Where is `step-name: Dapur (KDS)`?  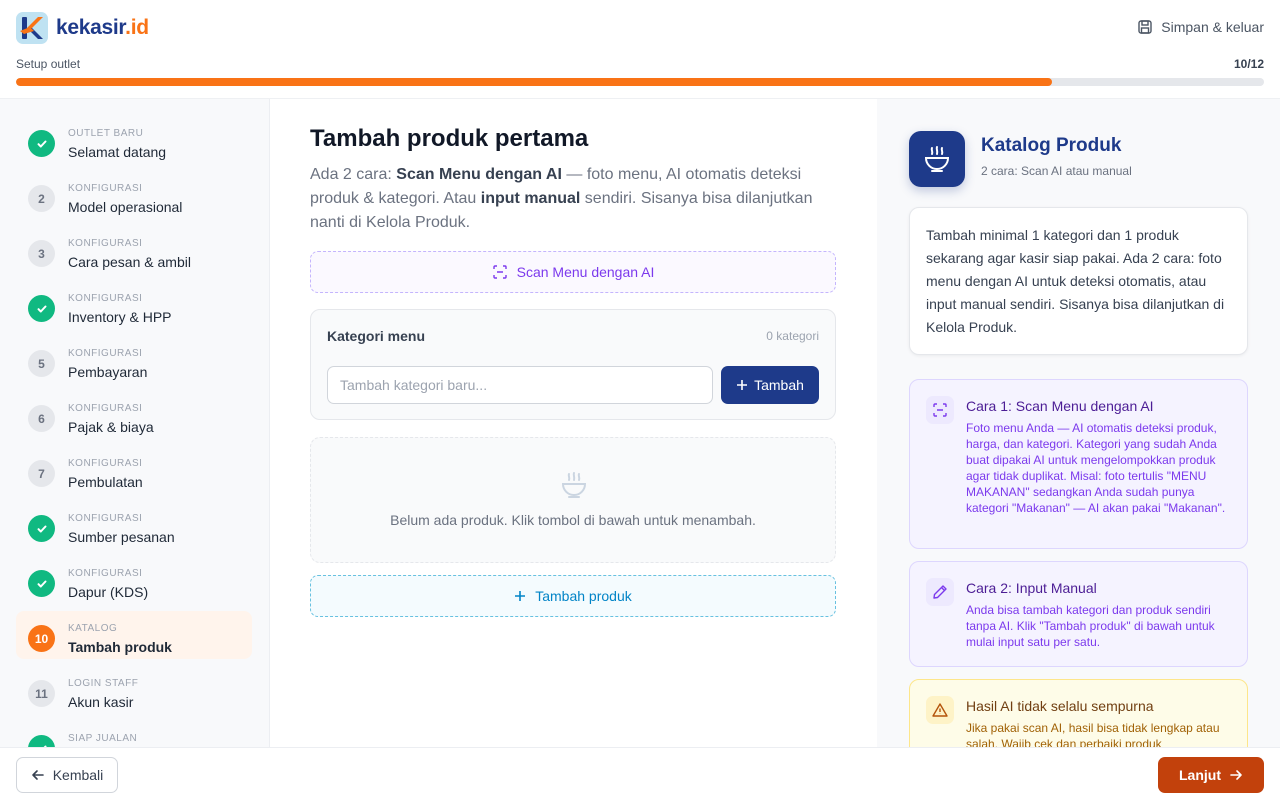 step-name: Dapur (KDS) is located at coordinates (108, 592).